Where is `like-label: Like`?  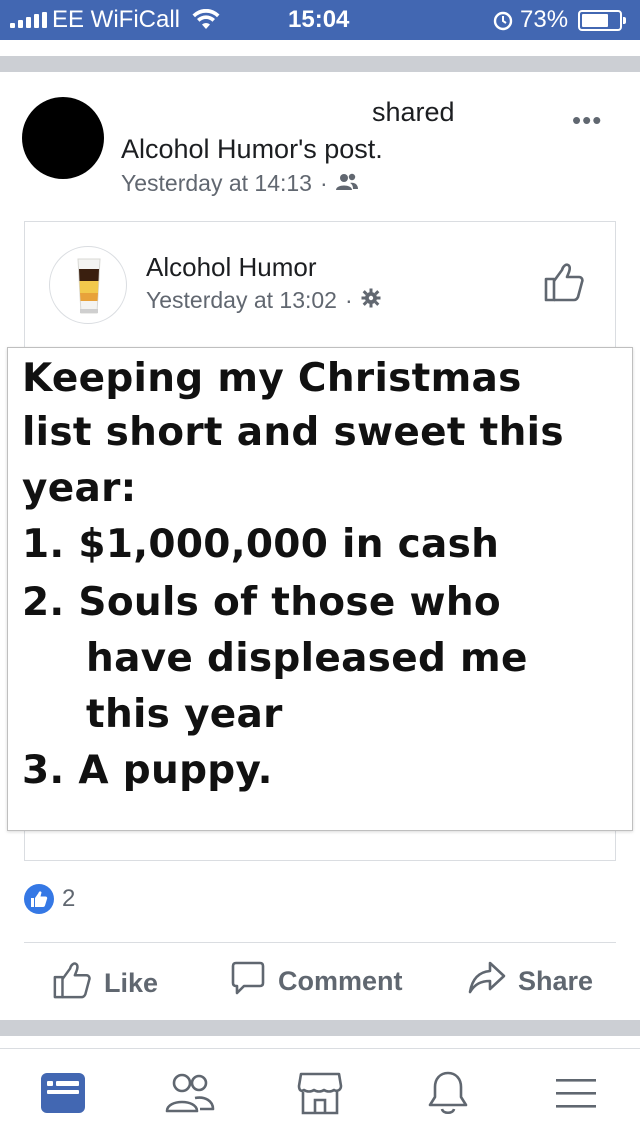
like-label: Like is located at coordinates (131, 983).